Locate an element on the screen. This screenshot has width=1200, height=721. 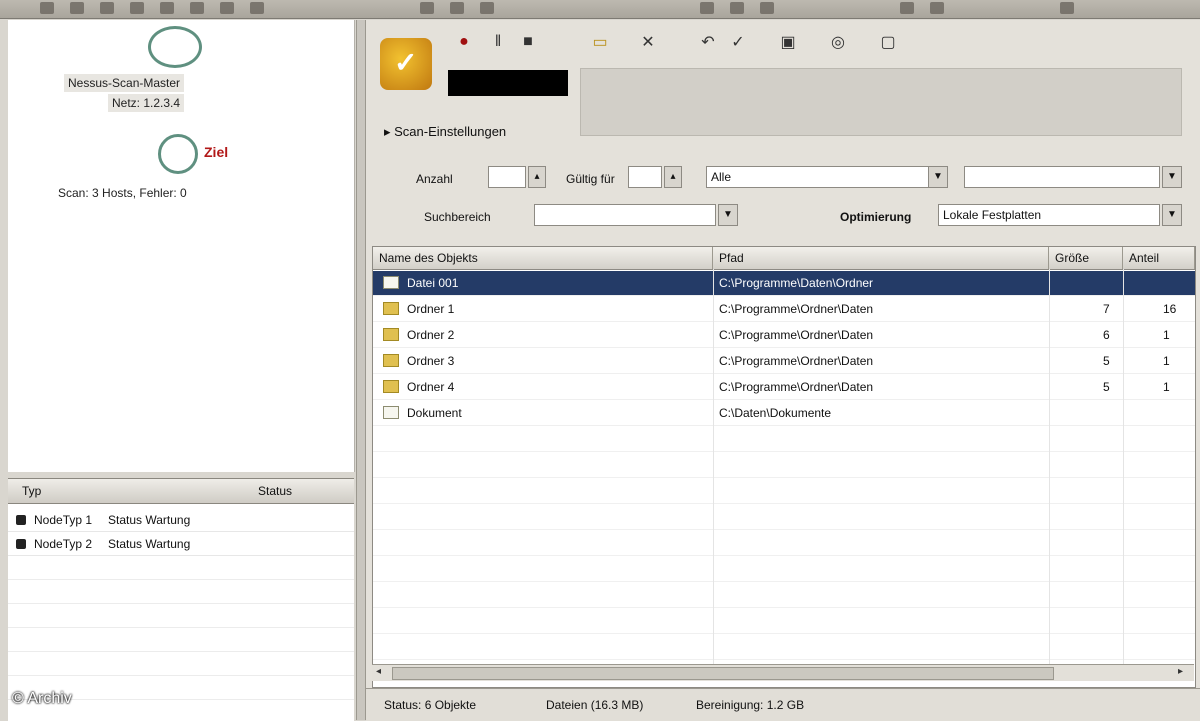
pause-icon: ‖ is located at coordinates (498, 42).